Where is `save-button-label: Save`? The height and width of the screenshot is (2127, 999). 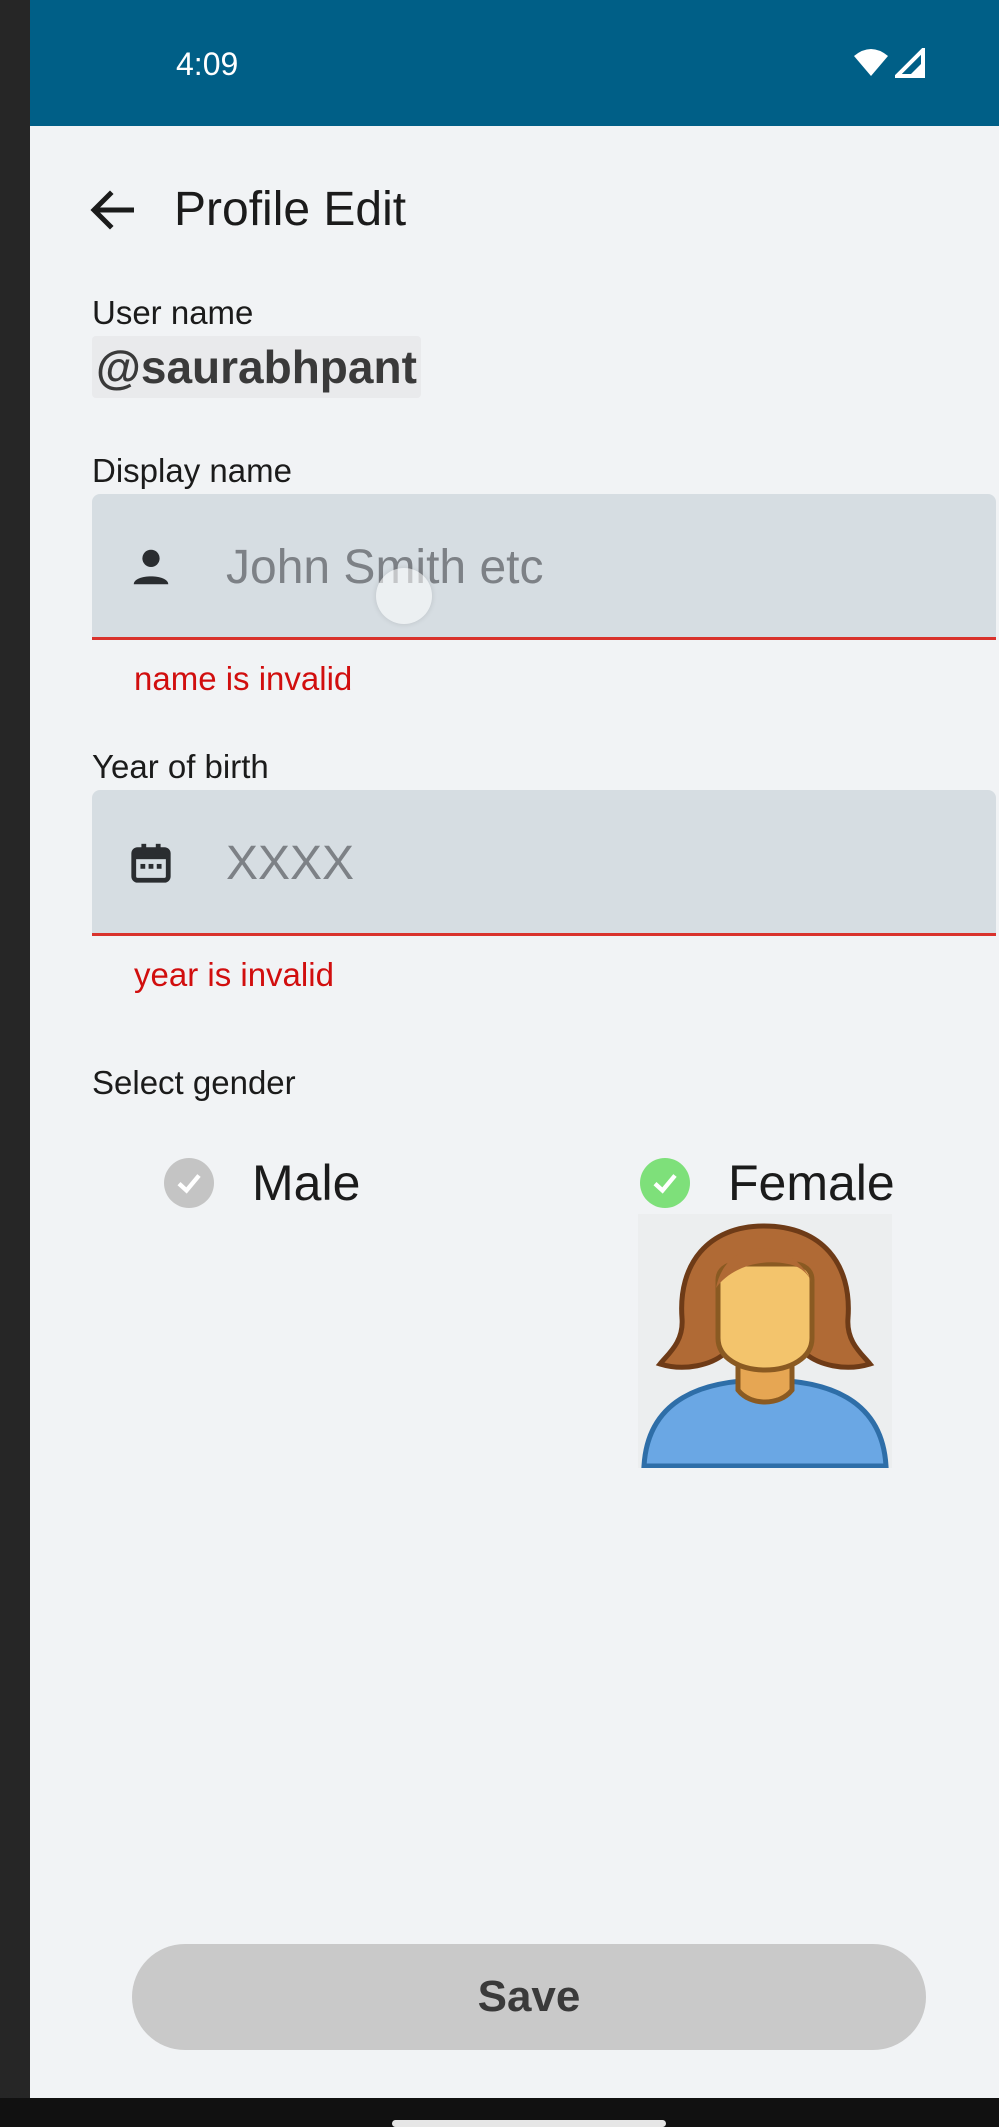
save-button-label: Save is located at coordinates (529, 1996).